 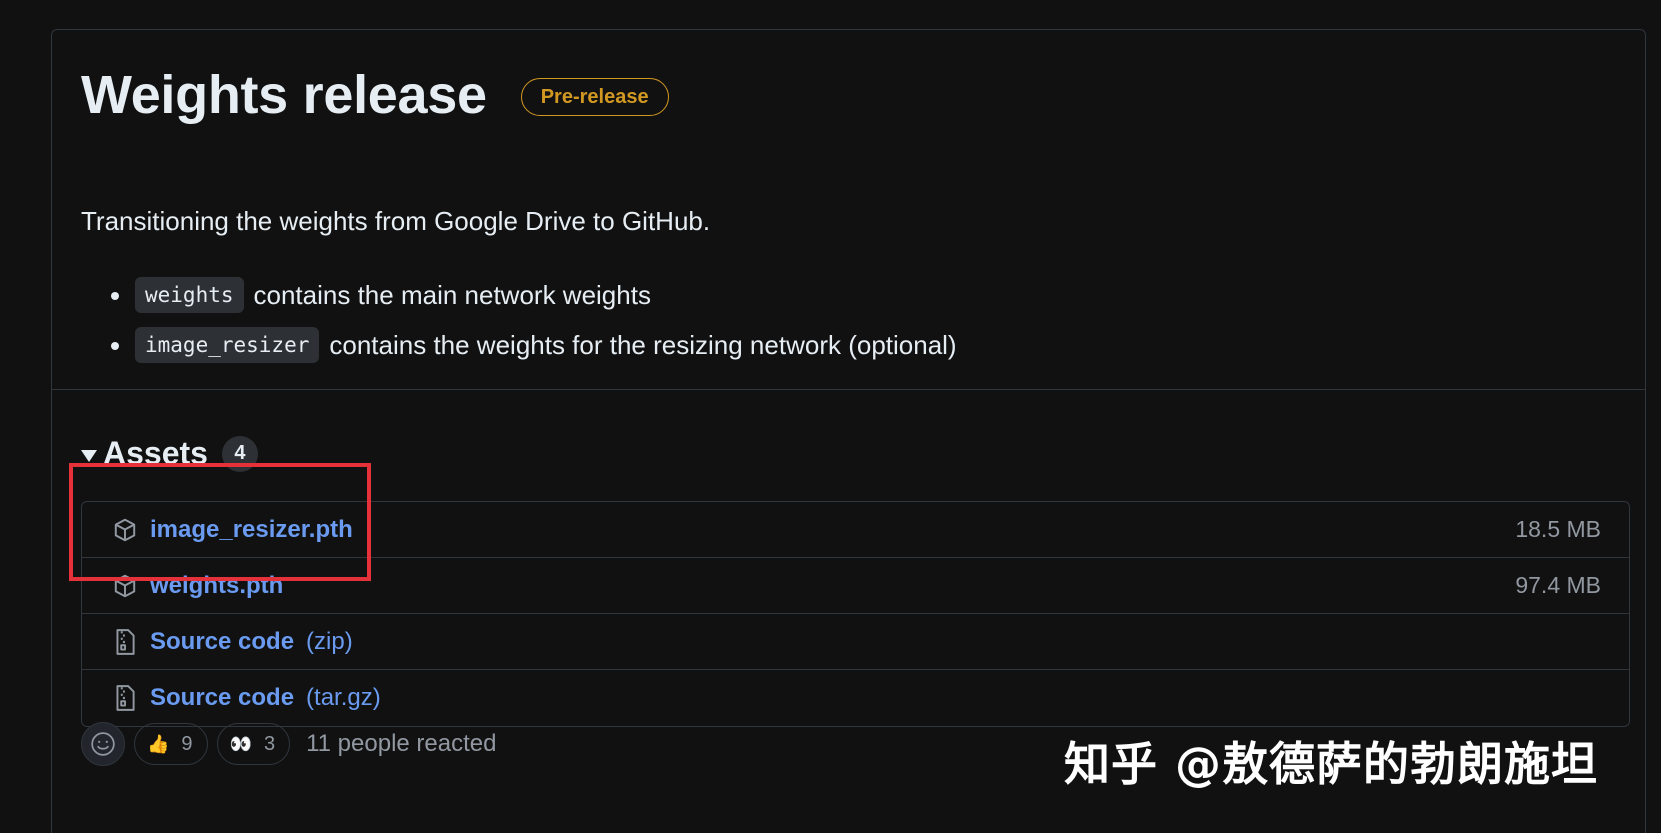 I want to click on asset-link-weights: weights.pth, so click(x=216, y=586).